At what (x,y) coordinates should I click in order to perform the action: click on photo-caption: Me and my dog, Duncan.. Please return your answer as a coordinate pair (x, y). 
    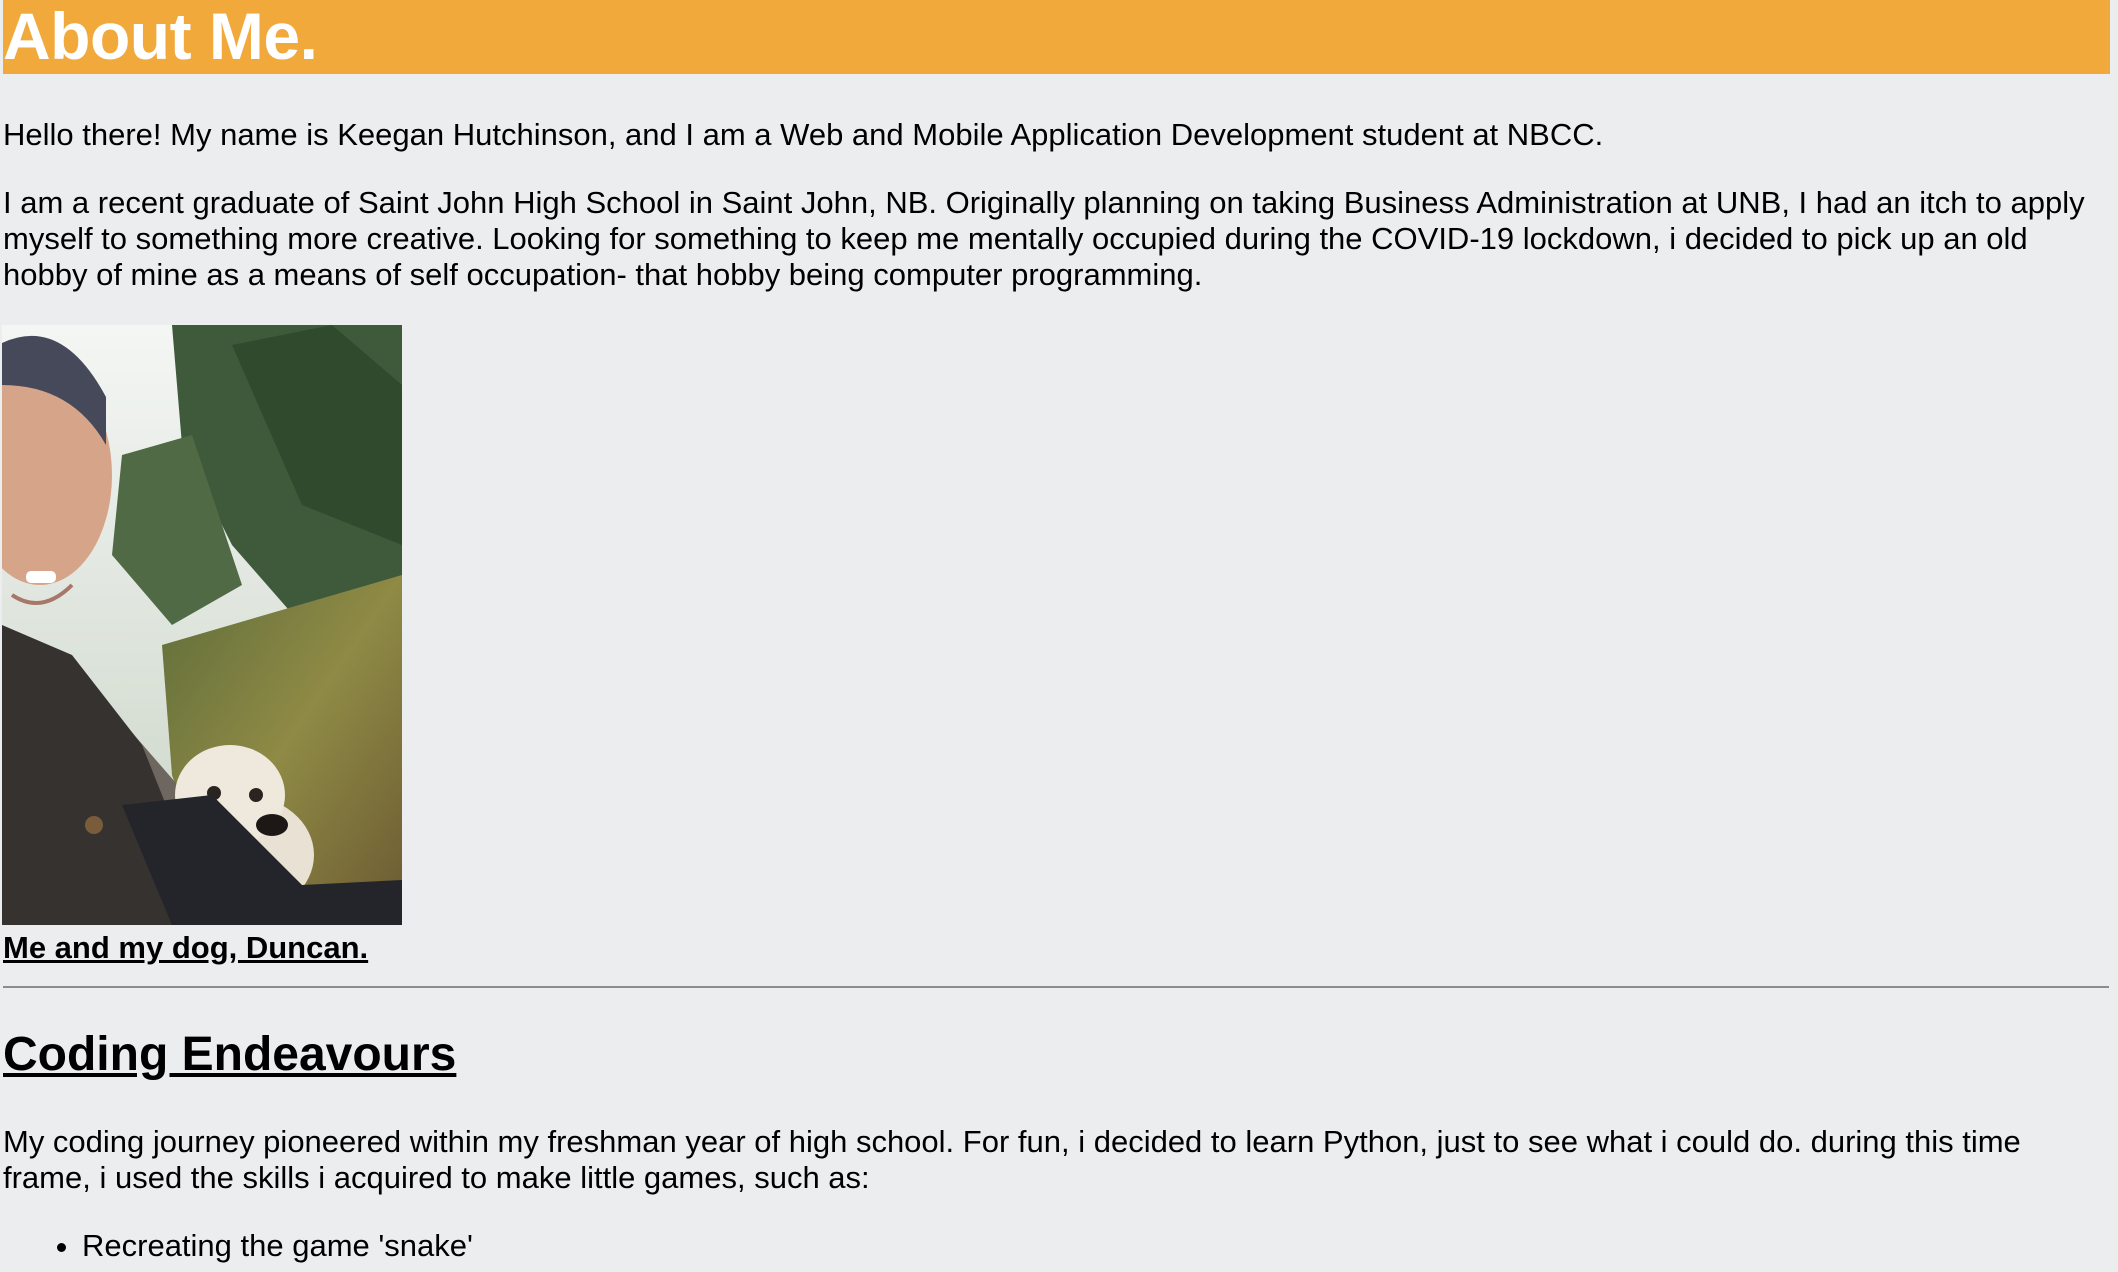
    Looking at the image, I should click on (186, 947).